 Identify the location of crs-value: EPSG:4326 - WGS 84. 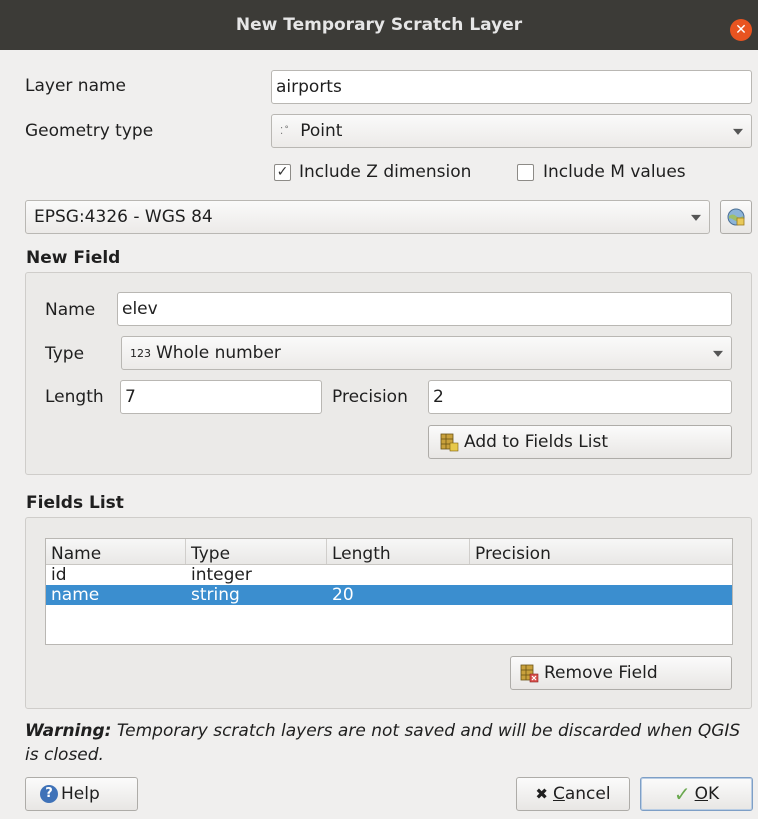
(123, 217).